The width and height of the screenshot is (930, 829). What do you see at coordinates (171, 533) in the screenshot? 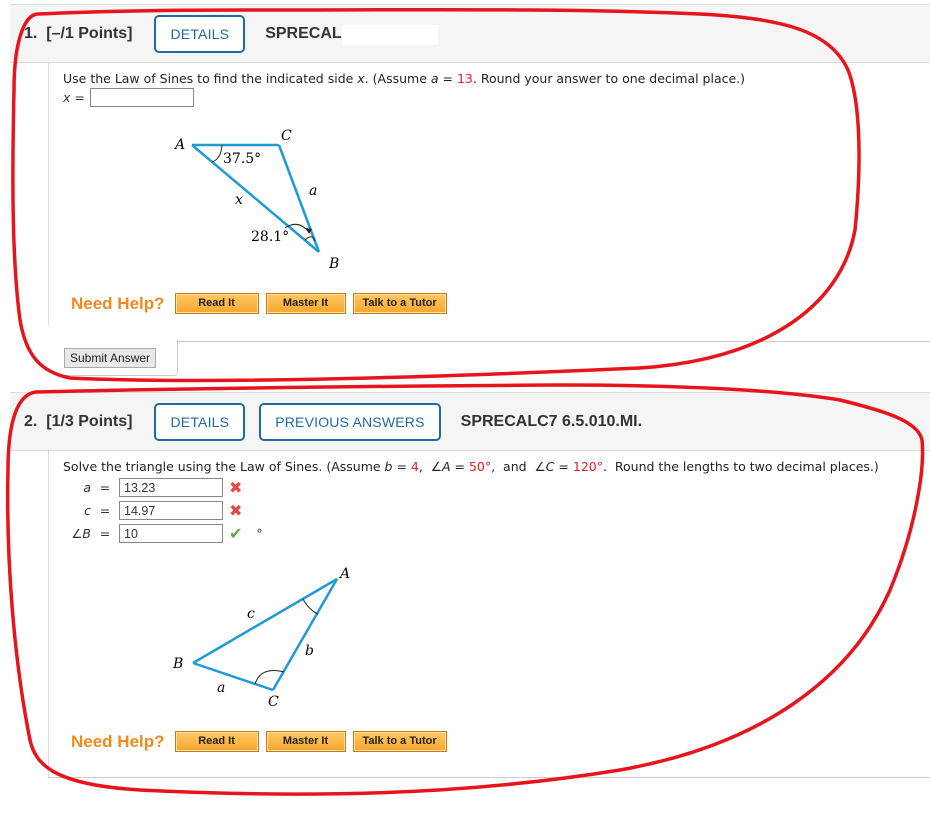
I see `answer-input-angle-b: 10` at bounding box center [171, 533].